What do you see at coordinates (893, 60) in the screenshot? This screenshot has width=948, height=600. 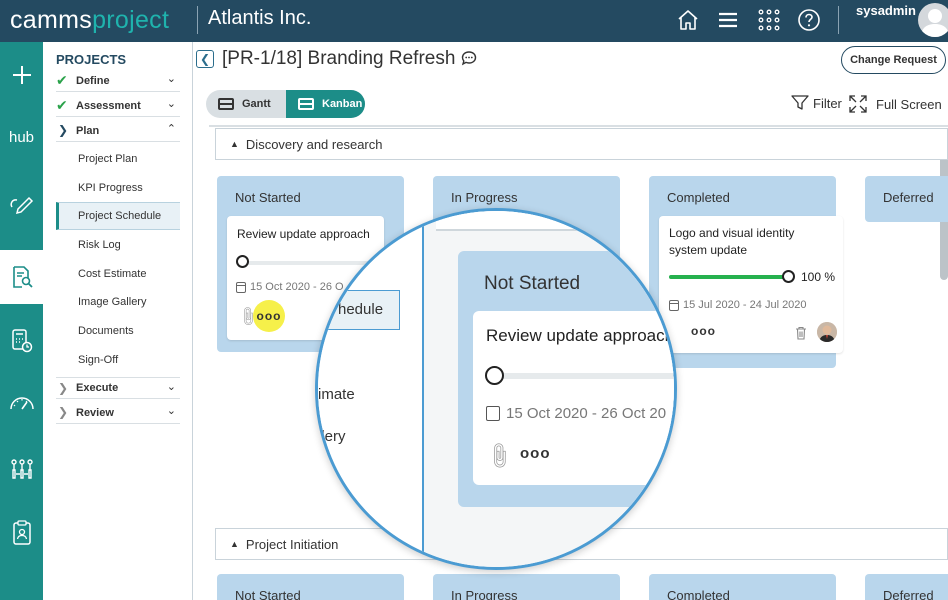 I see `change-request-button: Change Request` at bounding box center [893, 60].